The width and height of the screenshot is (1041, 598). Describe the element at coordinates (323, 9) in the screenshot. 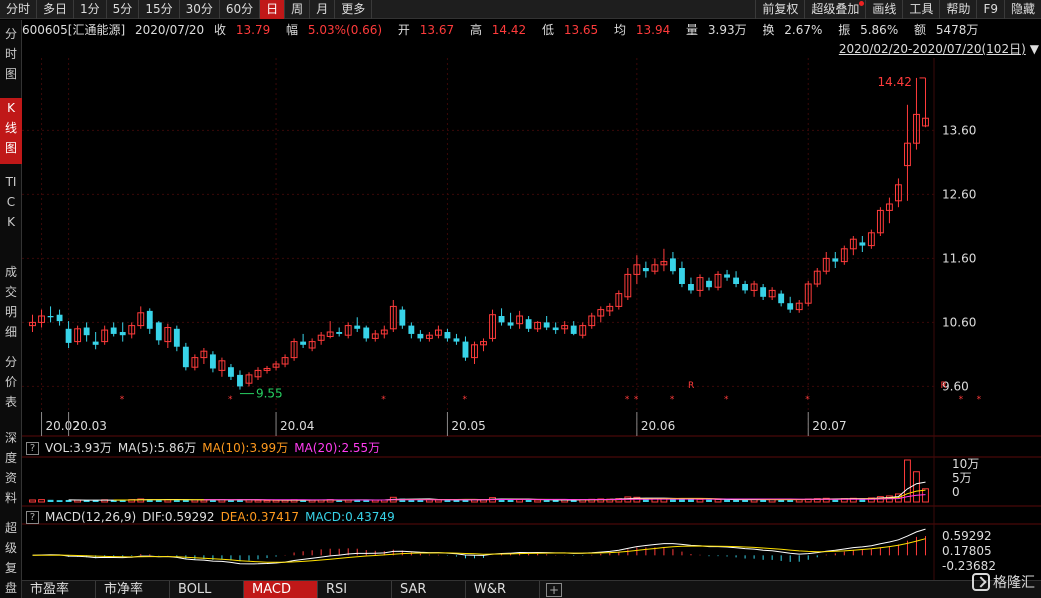

I see `period-tab-9: 月` at that location.